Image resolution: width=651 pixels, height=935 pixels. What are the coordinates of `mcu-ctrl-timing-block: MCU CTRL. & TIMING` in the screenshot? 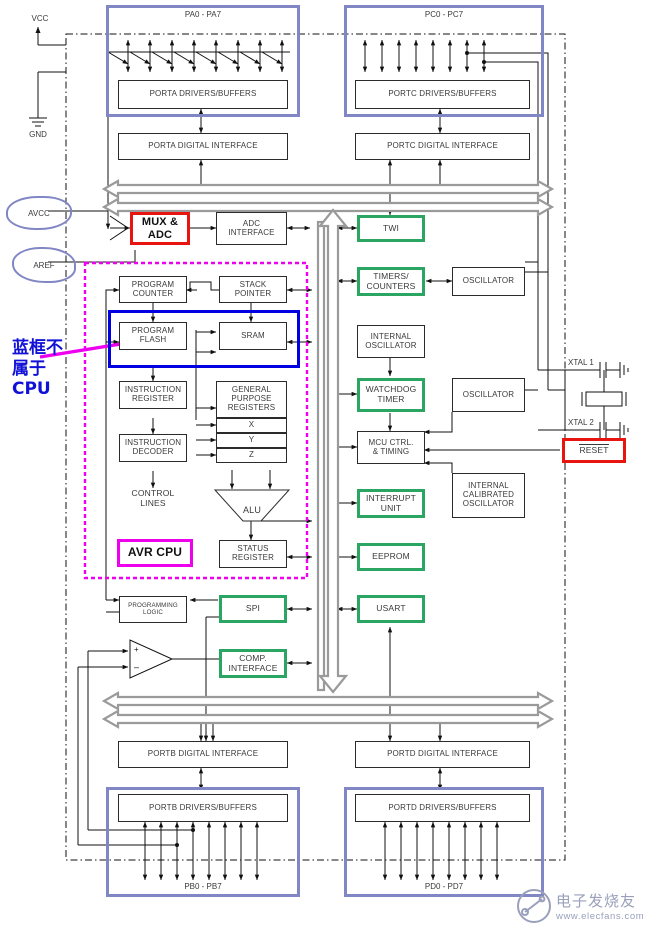 It's located at (391, 447).